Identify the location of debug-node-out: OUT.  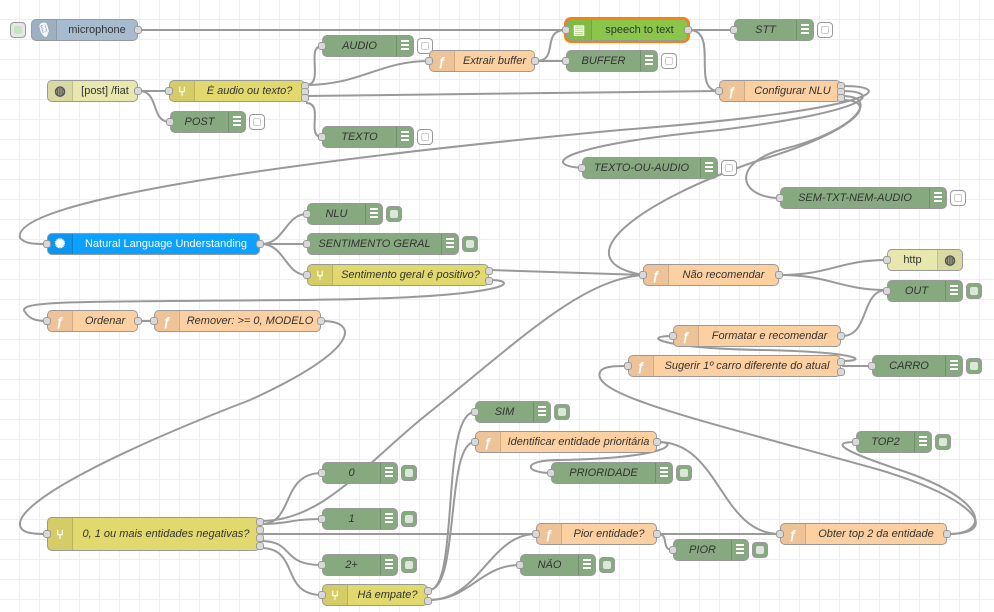
(932, 291).